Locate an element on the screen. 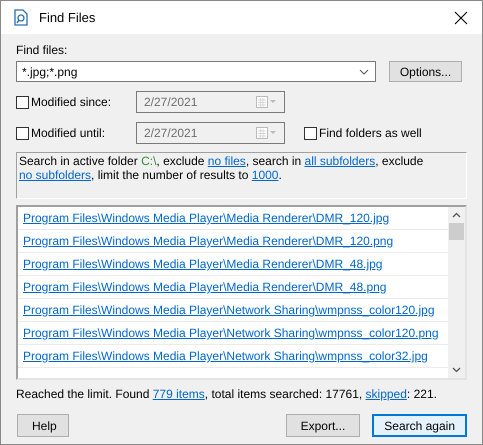 The image size is (483, 445). link: all subfolders is located at coordinates (340, 161).